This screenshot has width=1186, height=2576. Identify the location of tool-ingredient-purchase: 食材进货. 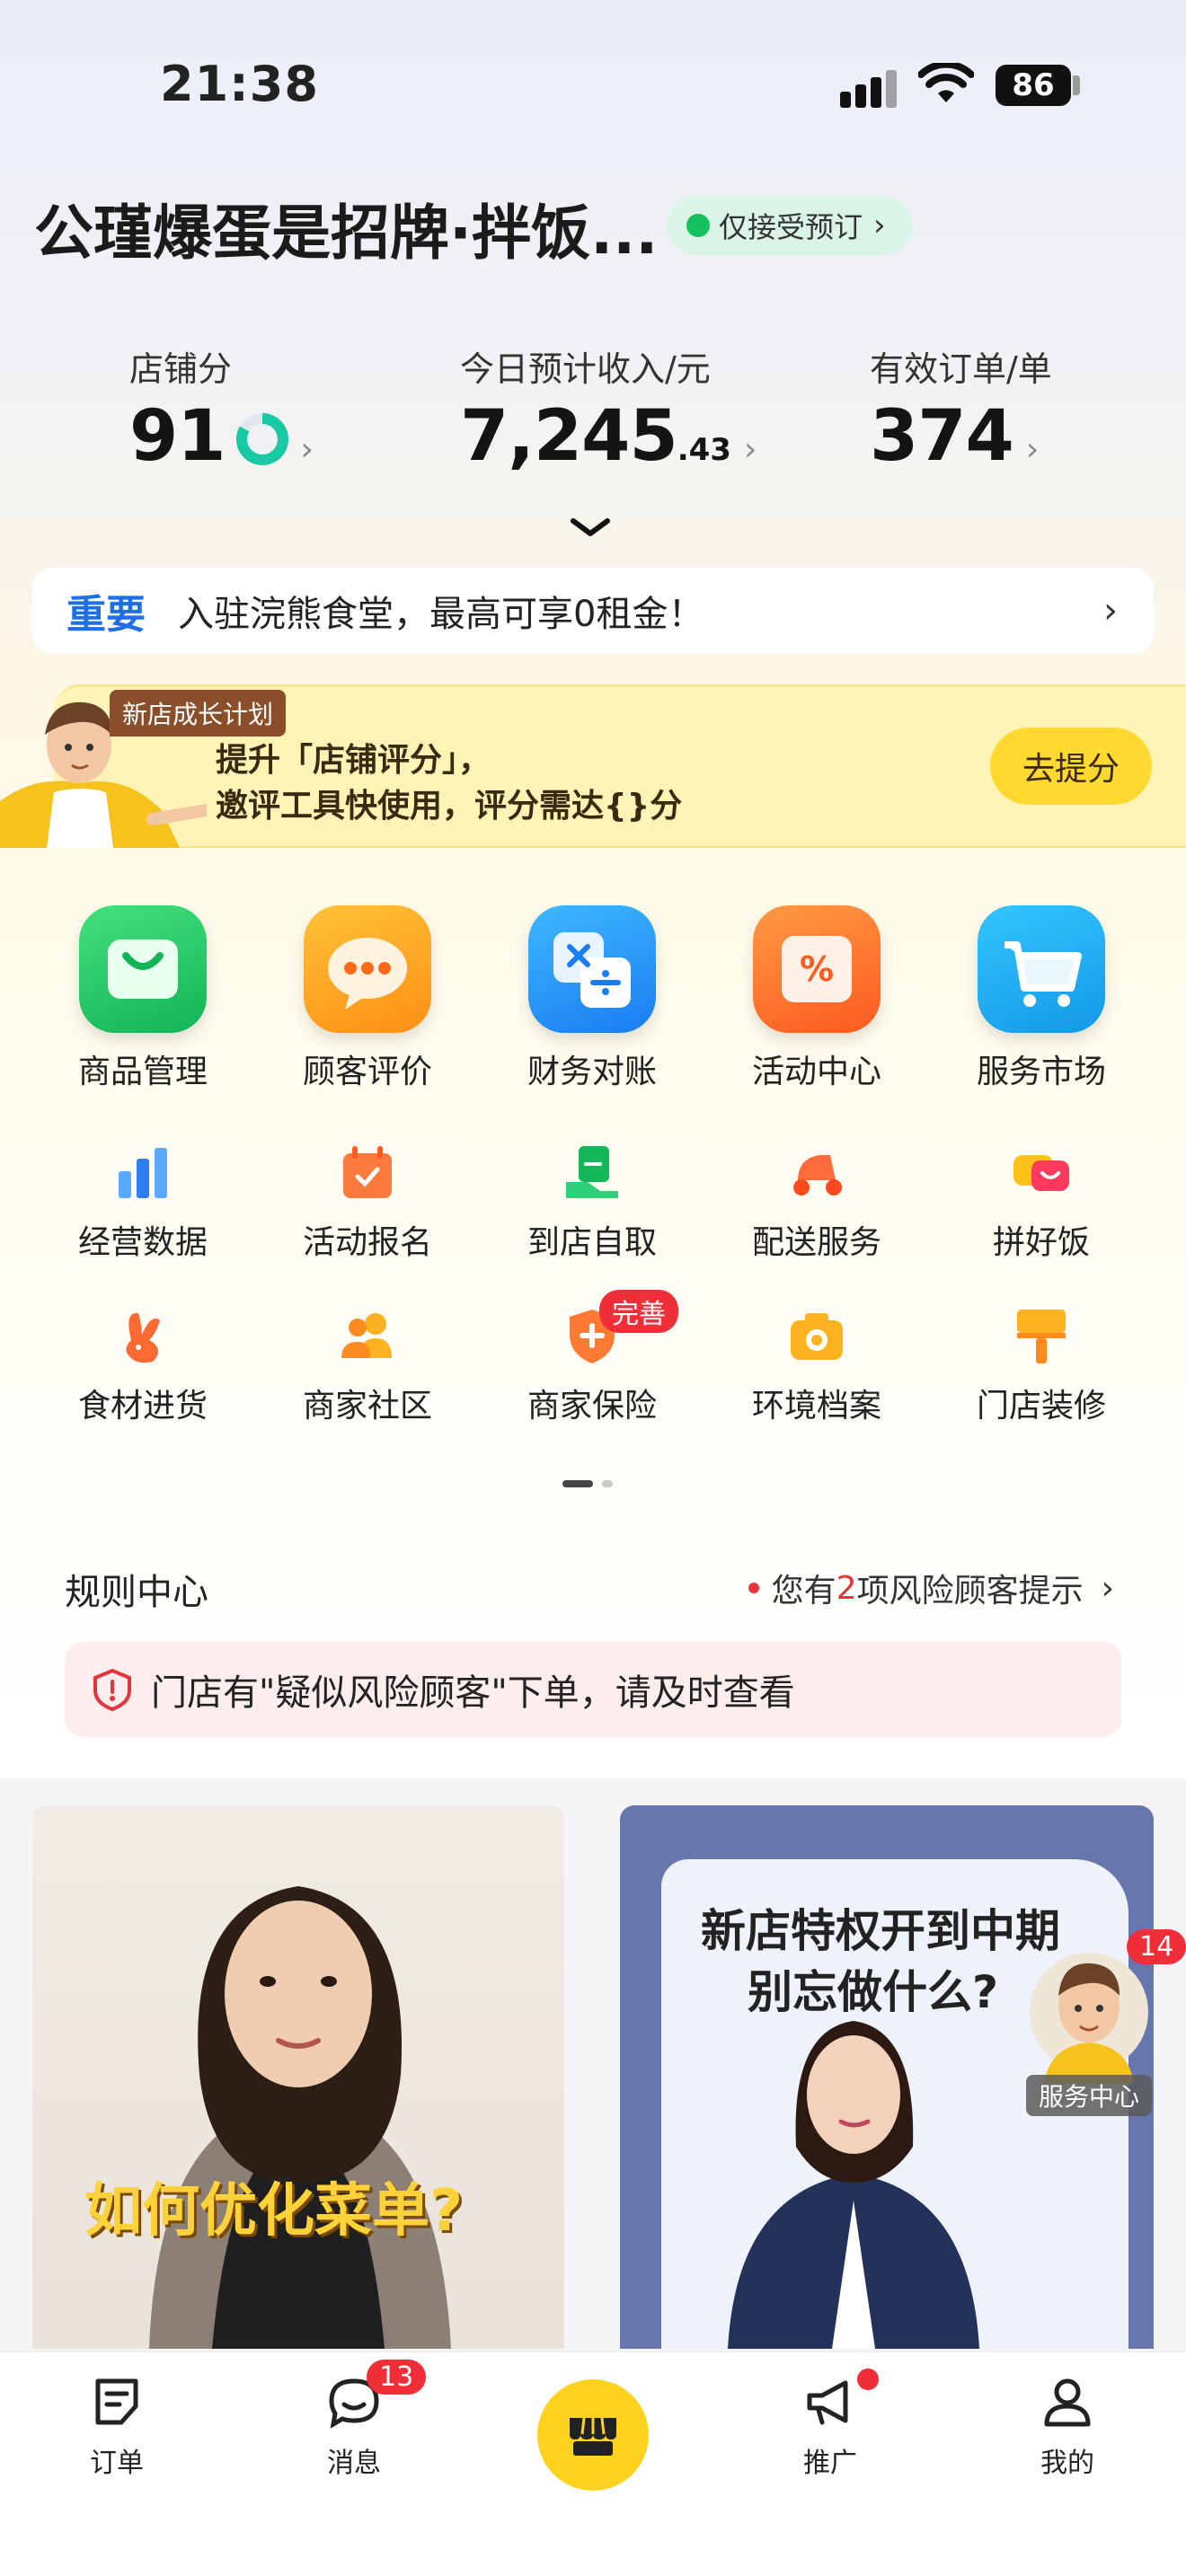
(143, 1365).